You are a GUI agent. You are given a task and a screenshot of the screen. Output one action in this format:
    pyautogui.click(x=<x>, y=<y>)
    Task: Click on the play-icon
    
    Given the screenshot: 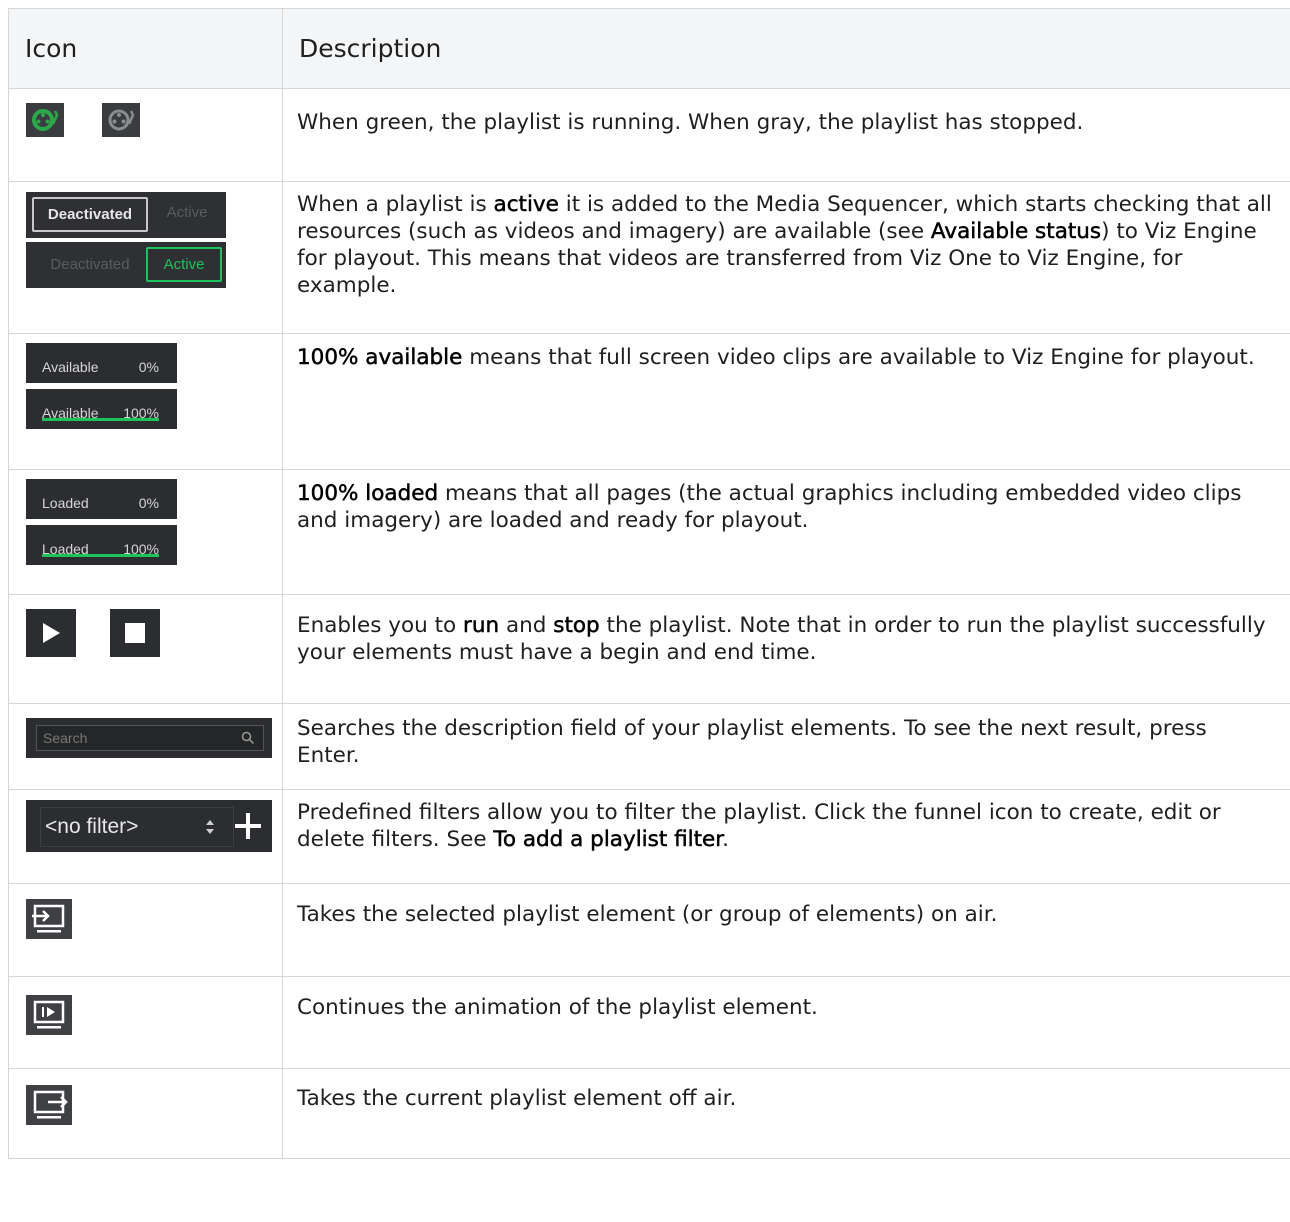 What is the action you would take?
    pyautogui.click(x=51, y=633)
    